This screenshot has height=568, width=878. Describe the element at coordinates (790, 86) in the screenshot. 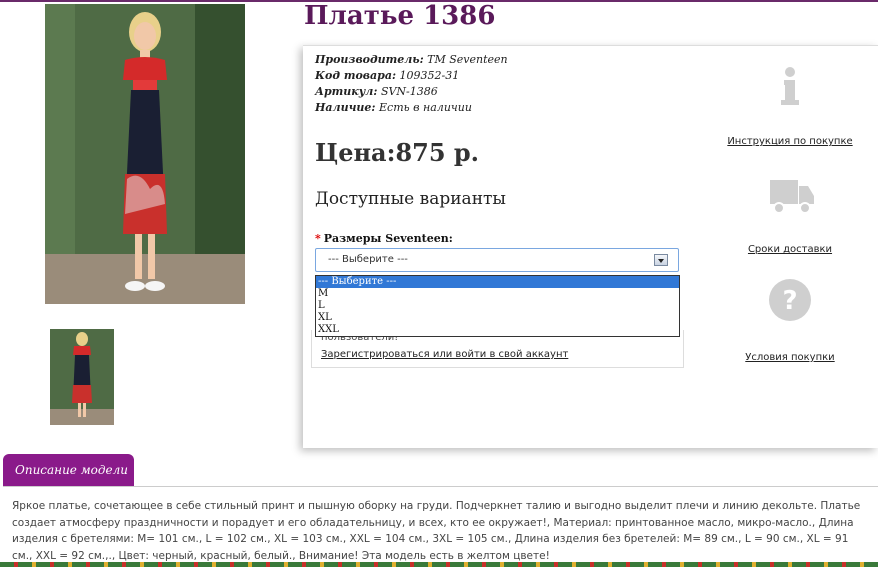

I see `info-icon` at that location.